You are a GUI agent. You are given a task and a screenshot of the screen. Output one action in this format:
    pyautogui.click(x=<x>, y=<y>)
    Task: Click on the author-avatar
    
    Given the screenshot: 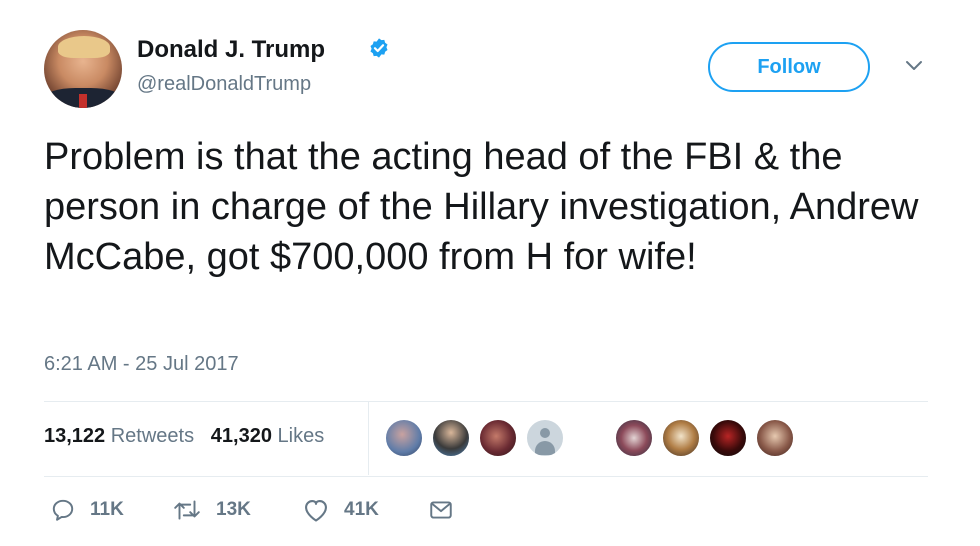 What is the action you would take?
    pyautogui.click(x=83, y=69)
    